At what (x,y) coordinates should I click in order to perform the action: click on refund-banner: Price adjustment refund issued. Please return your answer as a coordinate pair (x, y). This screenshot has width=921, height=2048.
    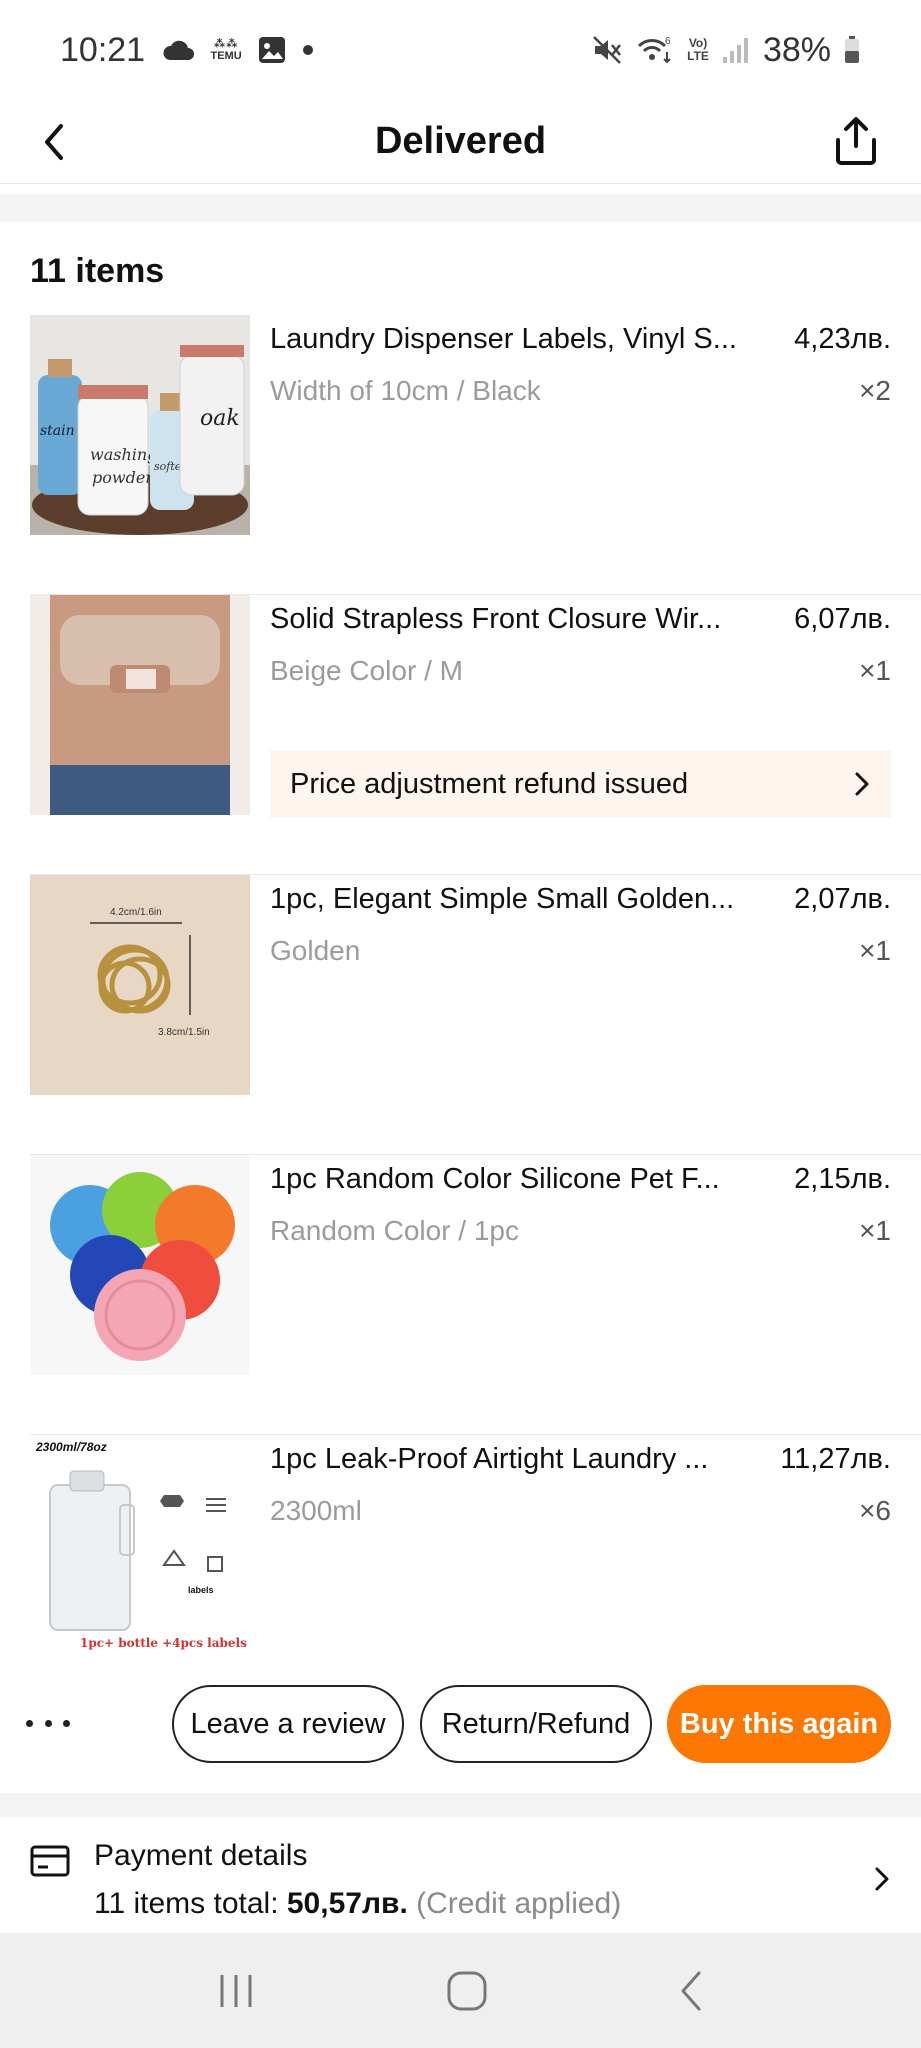
    Looking at the image, I should click on (580, 784).